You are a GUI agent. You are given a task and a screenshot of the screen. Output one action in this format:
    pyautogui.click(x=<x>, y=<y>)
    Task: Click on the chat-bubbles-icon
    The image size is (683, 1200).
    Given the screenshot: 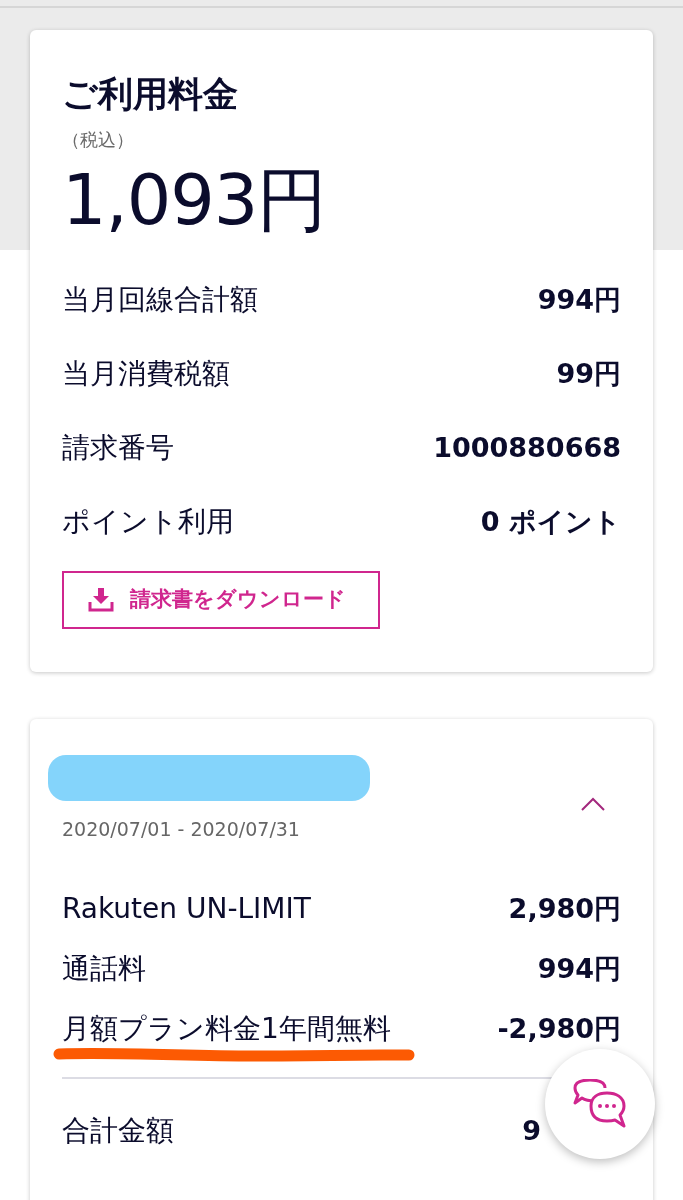 What is the action you would take?
    pyautogui.click(x=600, y=1104)
    